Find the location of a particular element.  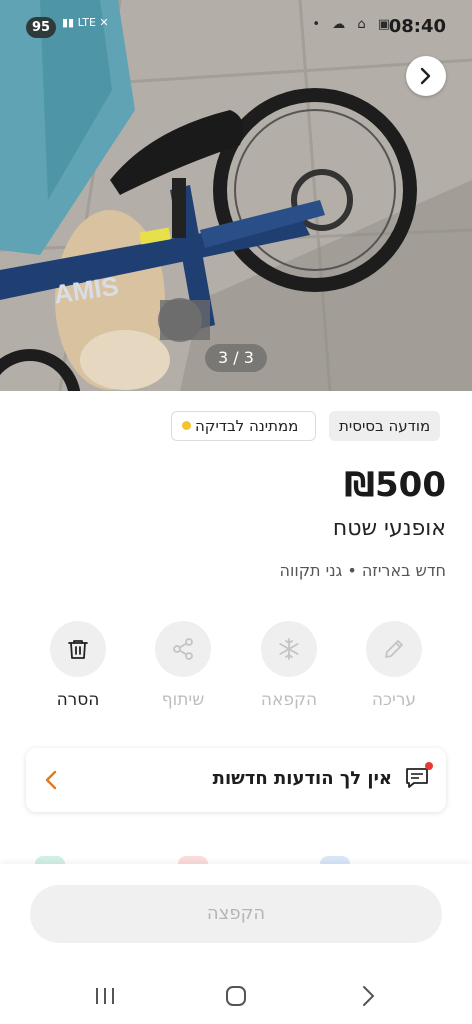

delete-button: הסרה is located at coordinates (78, 665).